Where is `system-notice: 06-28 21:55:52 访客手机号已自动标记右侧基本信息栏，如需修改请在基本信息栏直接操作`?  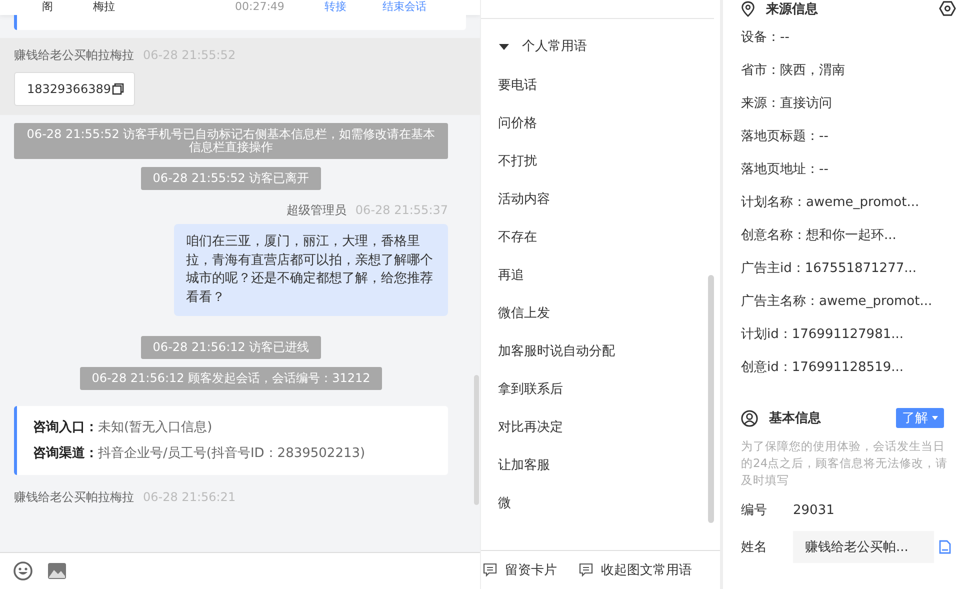
system-notice: 06-28 21:55:52 访客手机号已自动标记右侧基本信息栏，如需修改请在基本信息栏直接操作 is located at coordinates (231, 141).